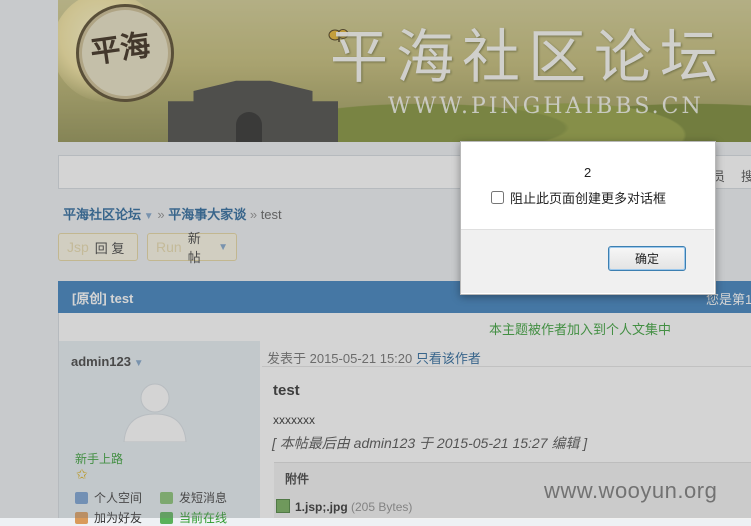 Image resolution: width=751 pixels, height=526 pixels. Describe the element at coordinates (588, 172) in the screenshot. I see `alert-message: 2` at that location.